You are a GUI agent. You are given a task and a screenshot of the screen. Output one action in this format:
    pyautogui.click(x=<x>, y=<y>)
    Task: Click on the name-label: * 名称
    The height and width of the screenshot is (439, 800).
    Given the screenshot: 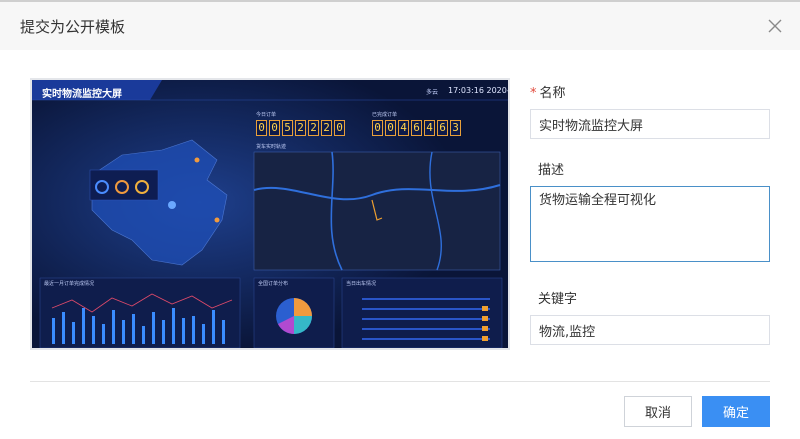 What is the action you would take?
    pyautogui.click(x=548, y=91)
    